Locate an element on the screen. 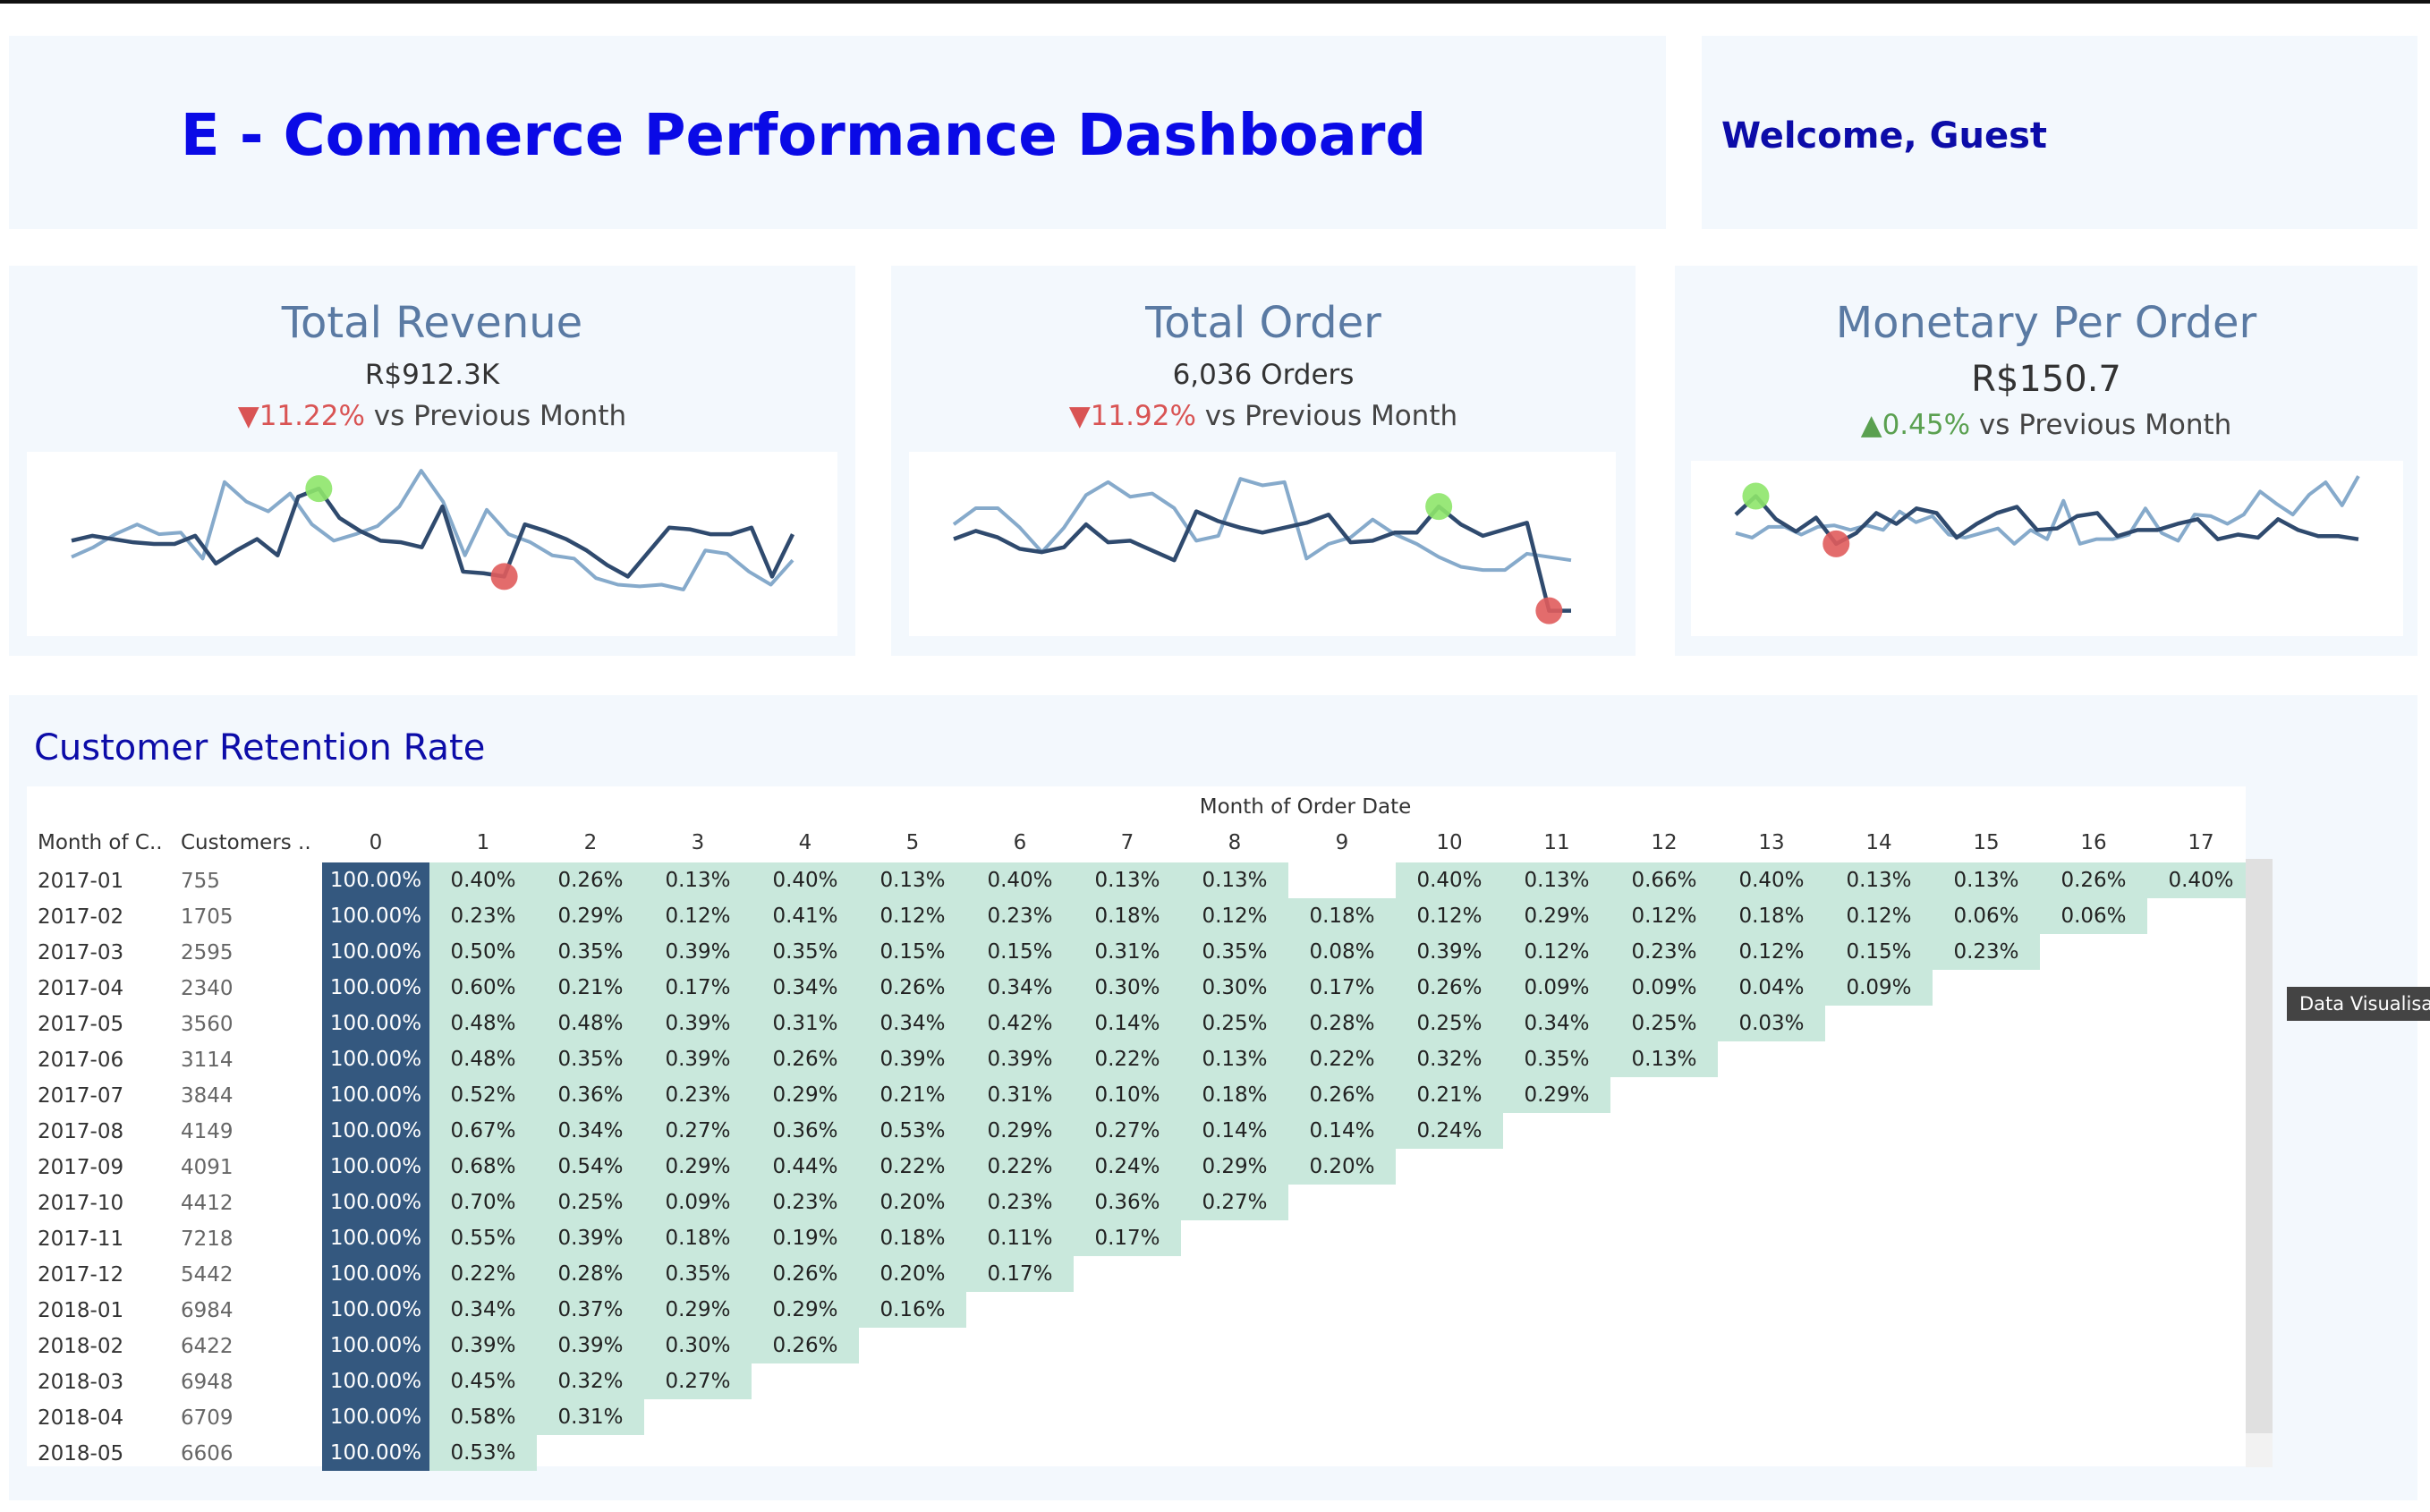 This screenshot has width=2430, height=1512. cohort-month: 2018-01 is located at coordinates (80, 1310).